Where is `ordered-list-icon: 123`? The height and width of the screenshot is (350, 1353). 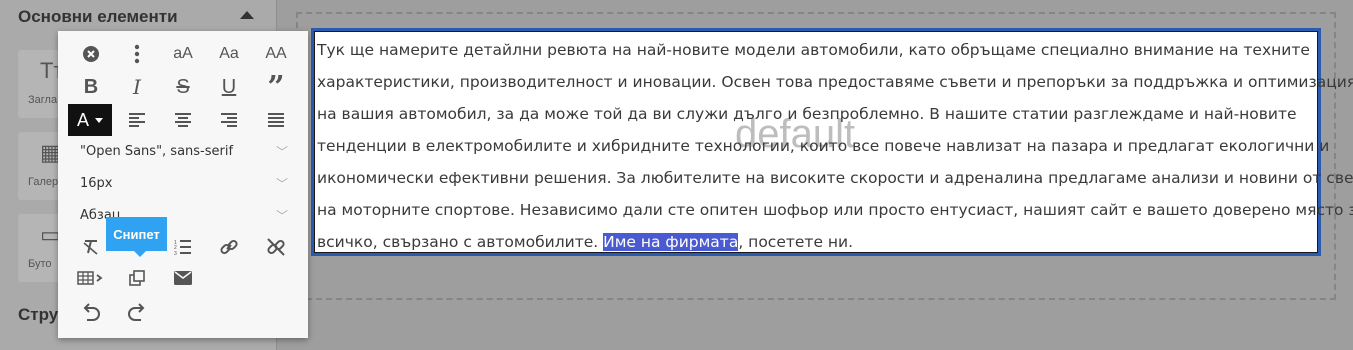 ordered-list-icon: 123 is located at coordinates (183, 247).